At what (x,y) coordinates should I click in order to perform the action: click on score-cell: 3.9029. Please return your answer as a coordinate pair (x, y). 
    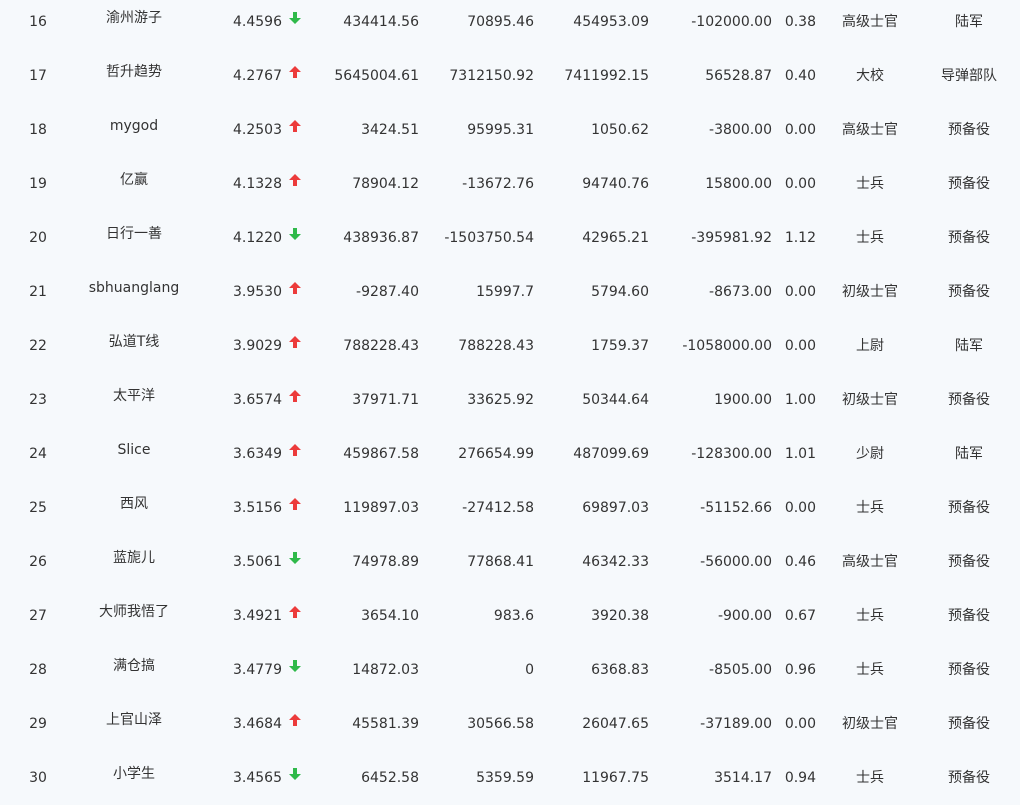
    Looking at the image, I should click on (257, 346).